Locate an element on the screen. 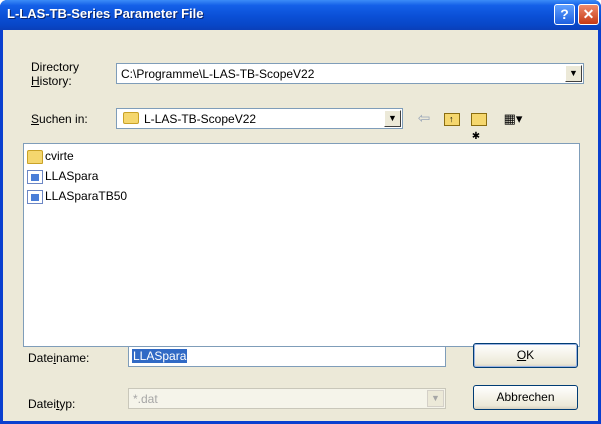 The width and height of the screenshot is (601, 424). list-item: cvirte is located at coordinates (50, 158).